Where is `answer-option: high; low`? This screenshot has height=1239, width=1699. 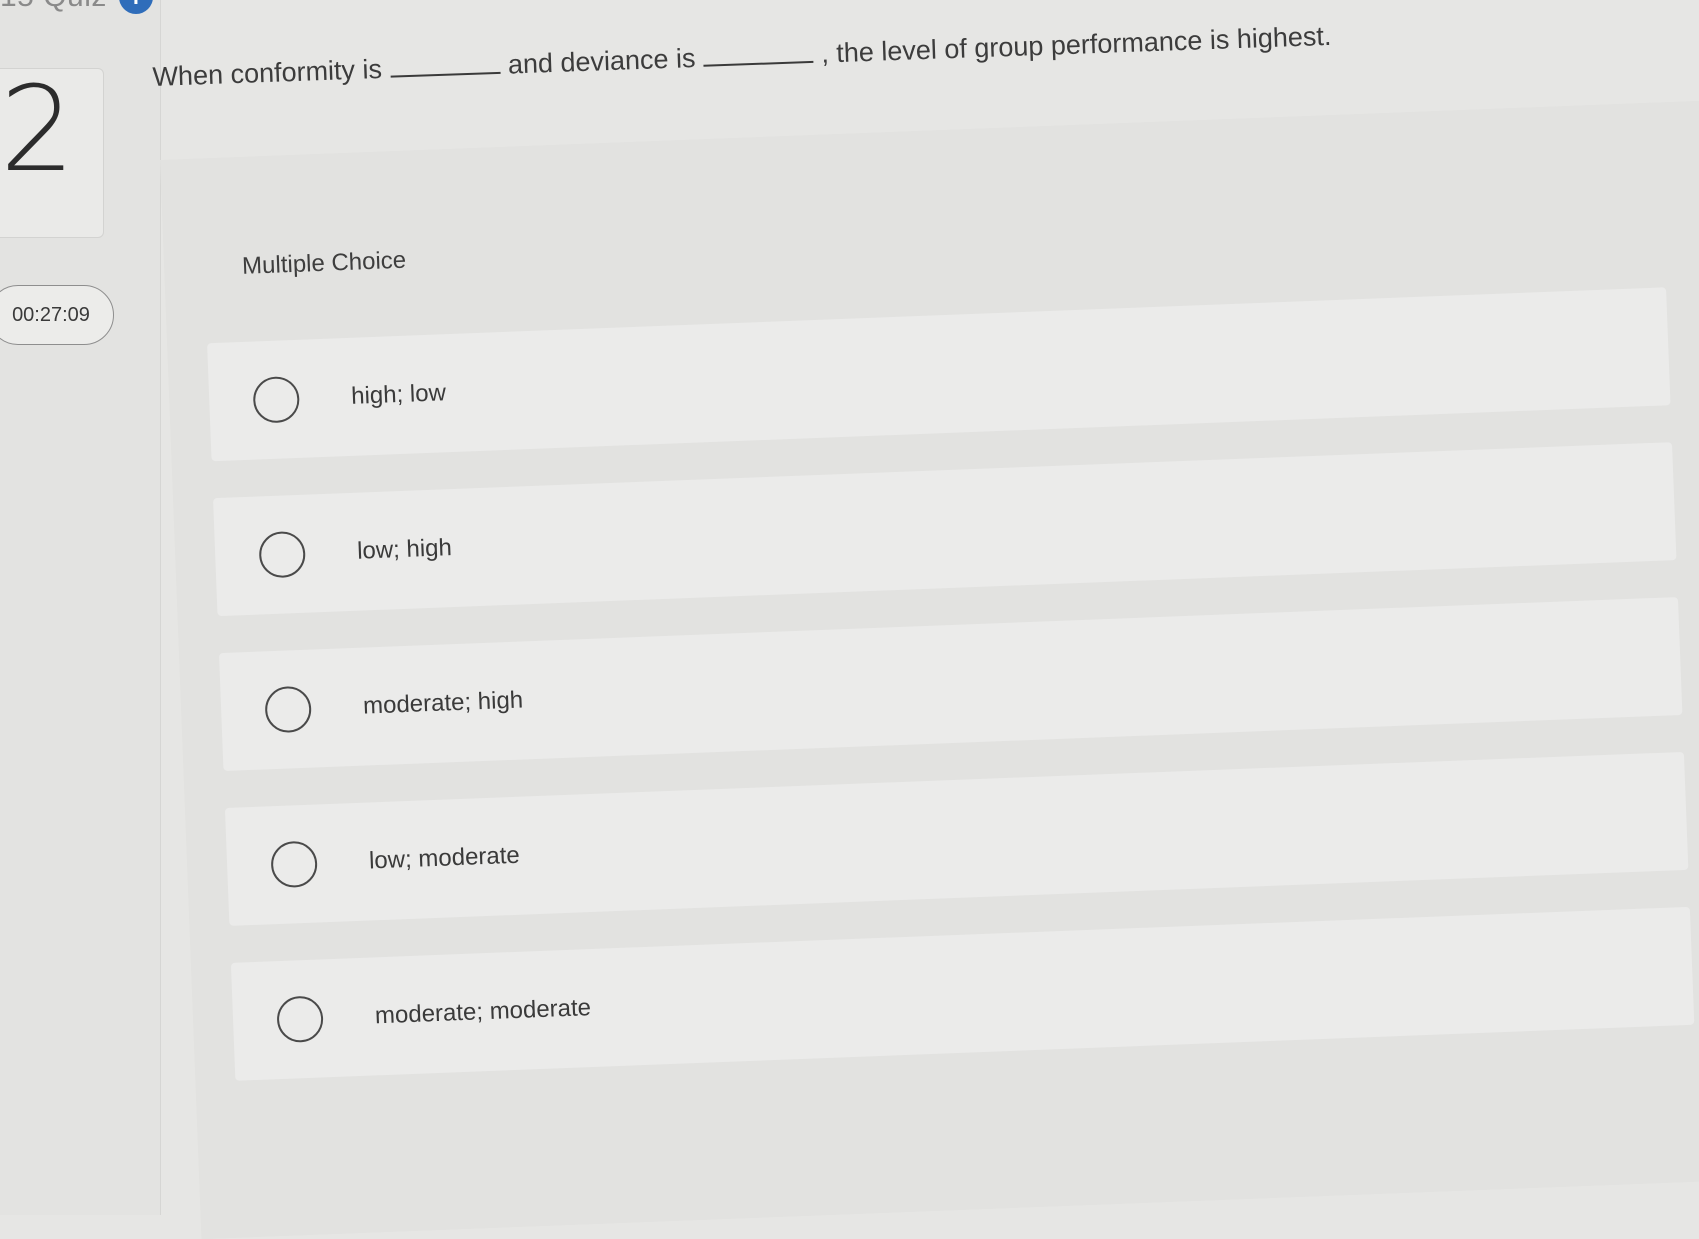 answer-option: high; low is located at coordinates (939, 374).